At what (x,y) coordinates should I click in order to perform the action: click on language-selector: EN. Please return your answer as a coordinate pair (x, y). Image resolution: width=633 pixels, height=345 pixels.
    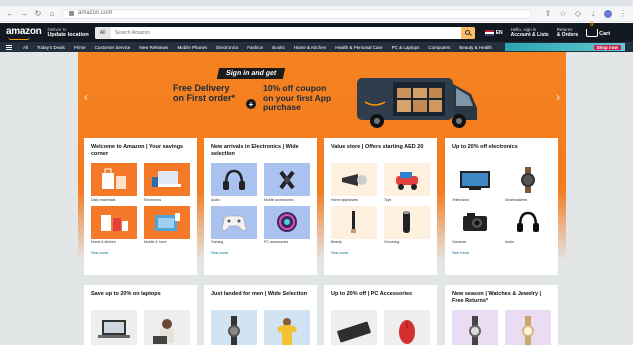
    Looking at the image, I should click on (493, 32).